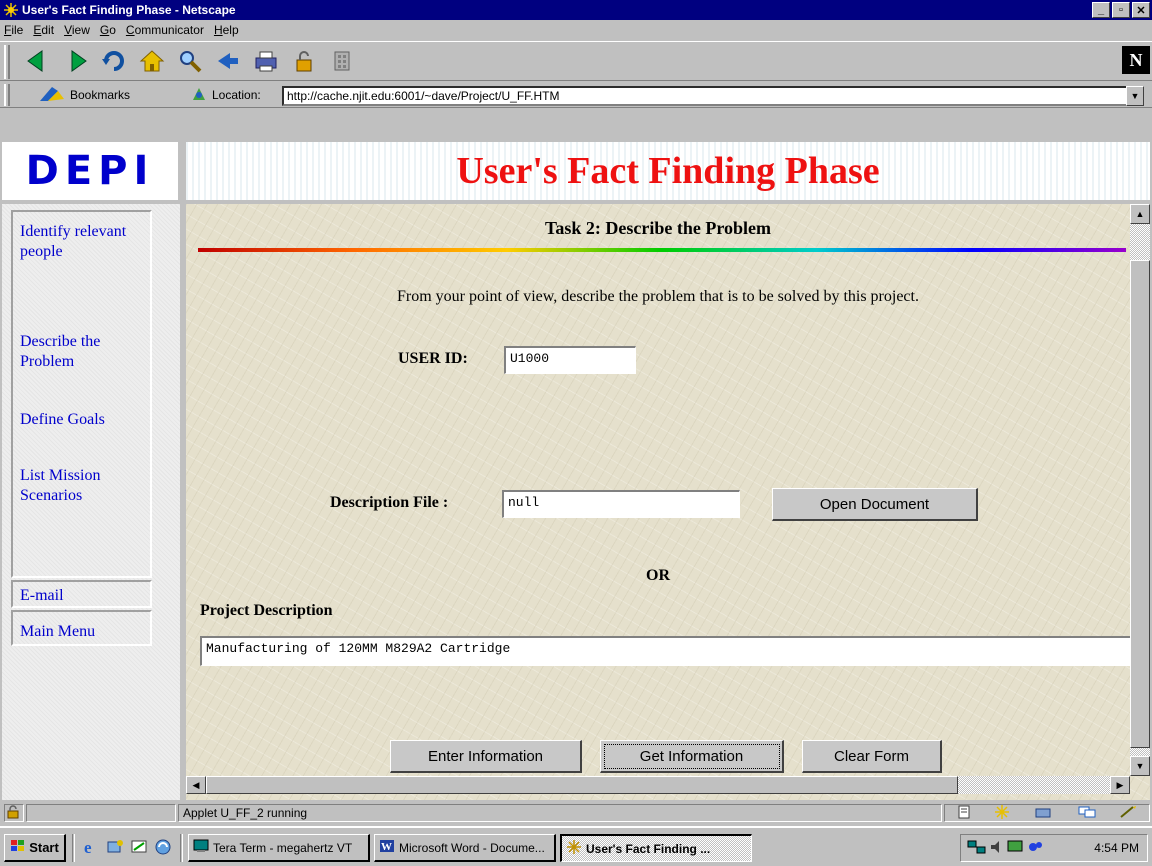 The image size is (1152, 866). What do you see at coordinates (100, 95) in the screenshot?
I see `bookmarks-label: Bookmarks` at bounding box center [100, 95].